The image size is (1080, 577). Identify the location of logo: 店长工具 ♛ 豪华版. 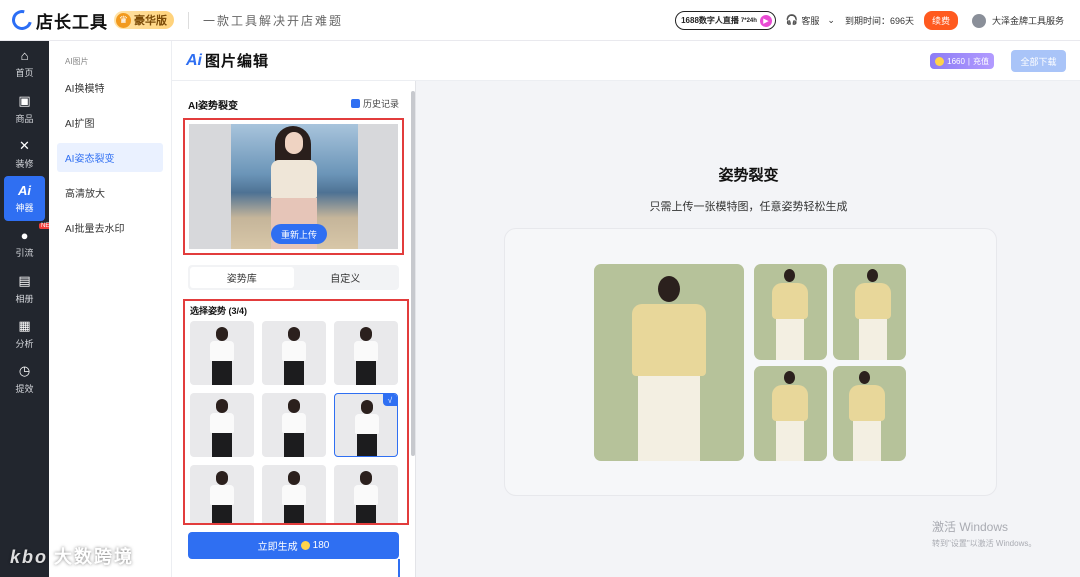
(91, 20).